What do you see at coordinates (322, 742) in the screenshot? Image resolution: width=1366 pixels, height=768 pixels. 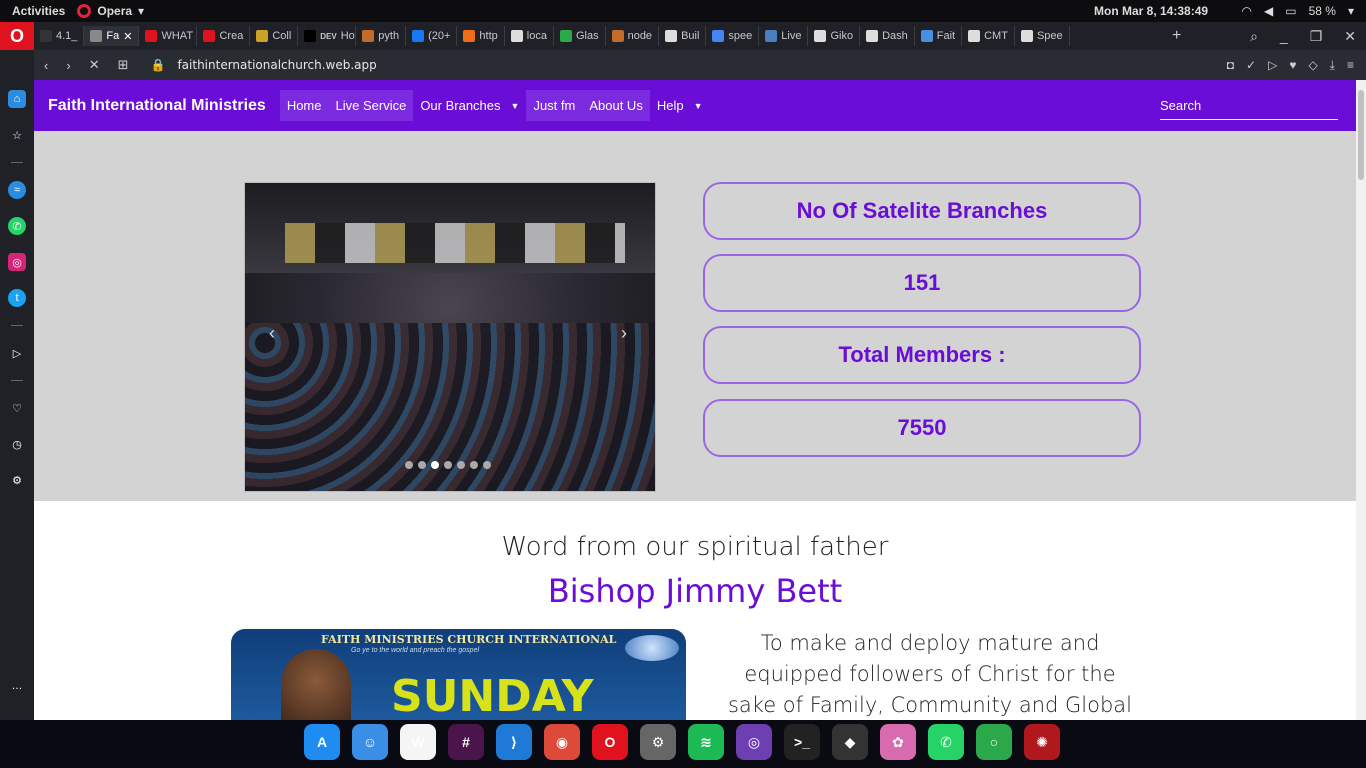 I see `appstore-icon: A` at bounding box center [322, 742].